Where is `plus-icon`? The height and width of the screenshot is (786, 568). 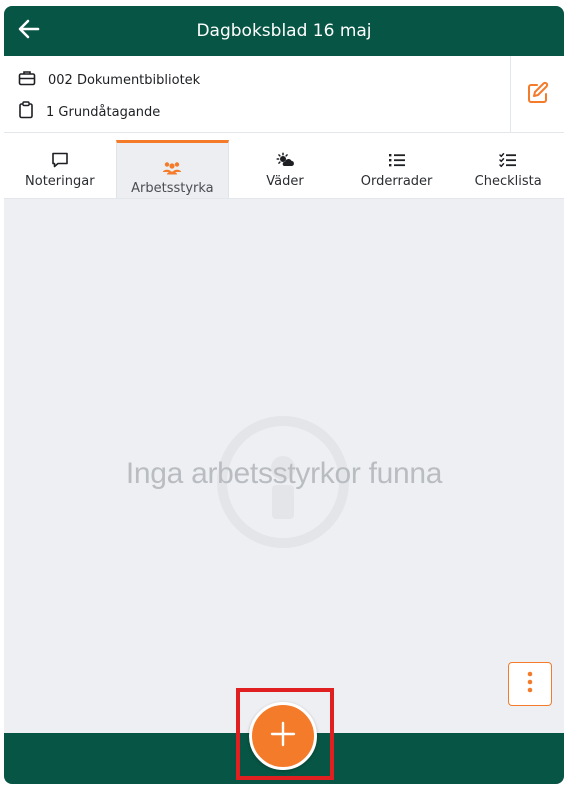
plus-icon is located at coordinates (283, 736).